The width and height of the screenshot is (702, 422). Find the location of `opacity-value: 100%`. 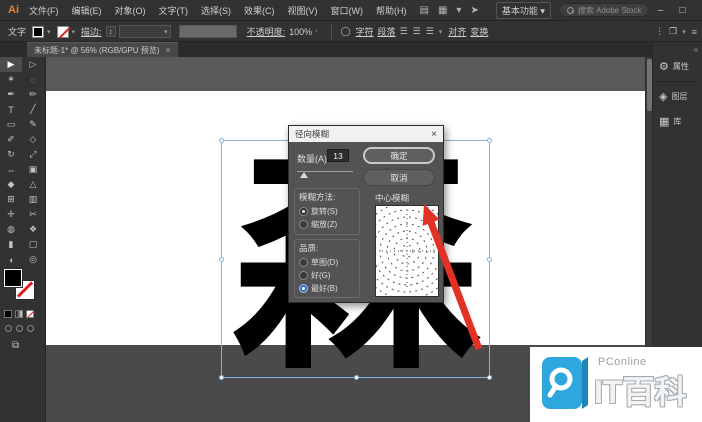

opacity-value: 100% is located at coordinates (300, 32).